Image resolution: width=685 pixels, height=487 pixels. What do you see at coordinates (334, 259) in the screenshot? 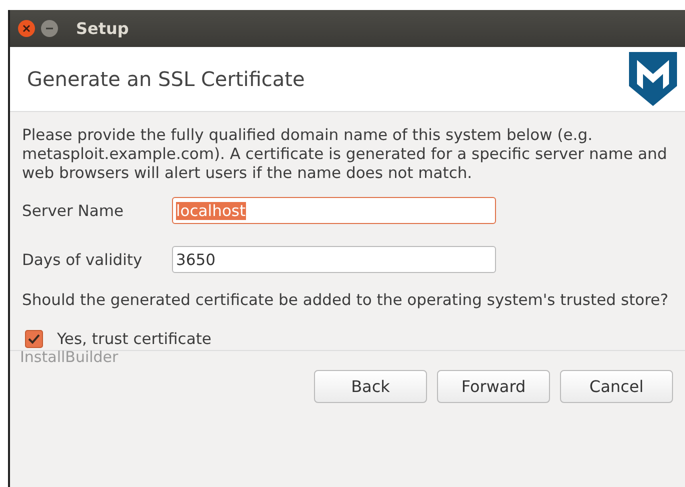
I see `text-field: 3650` at bounding box center [334, 259].